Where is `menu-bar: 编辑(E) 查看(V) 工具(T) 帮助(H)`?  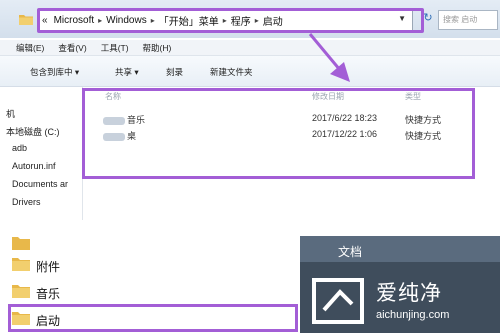 menu-bar: 编辑(E) 查看(V) 工具(T) 帮助(H) is located at coordinates (250, 48).